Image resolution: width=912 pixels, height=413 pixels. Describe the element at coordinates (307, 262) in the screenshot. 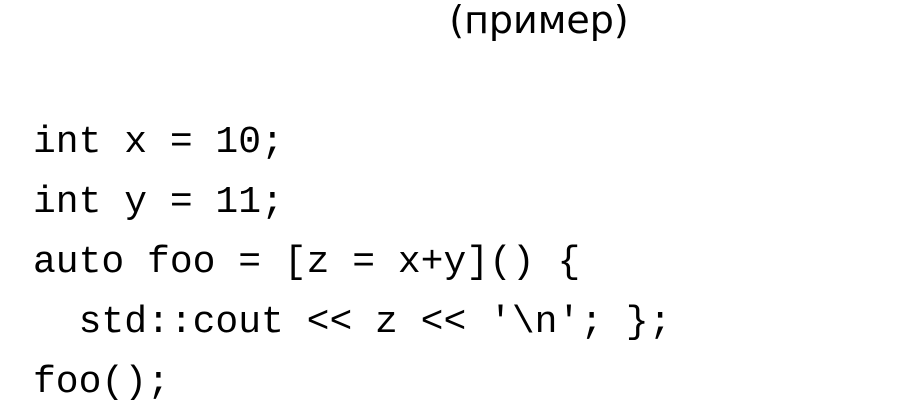

I see `code-line: auto foo = [z = x+y]() {` at that location.